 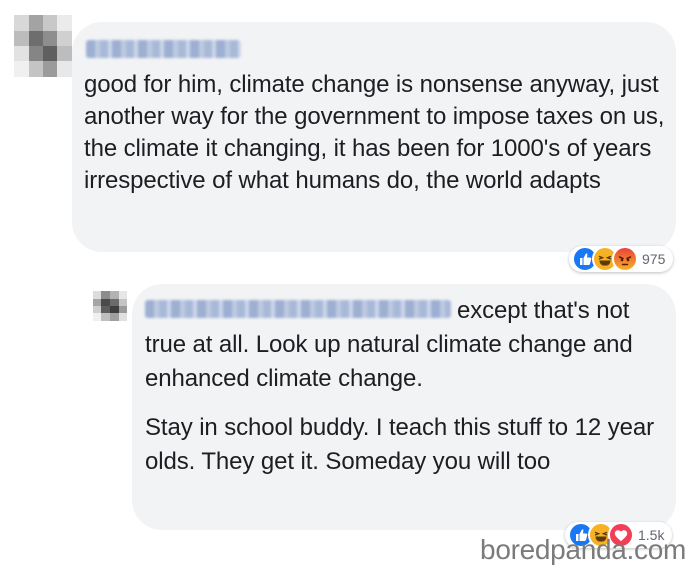 I want to click on comment-reaction-count: 975, so click(x=654, y=259).